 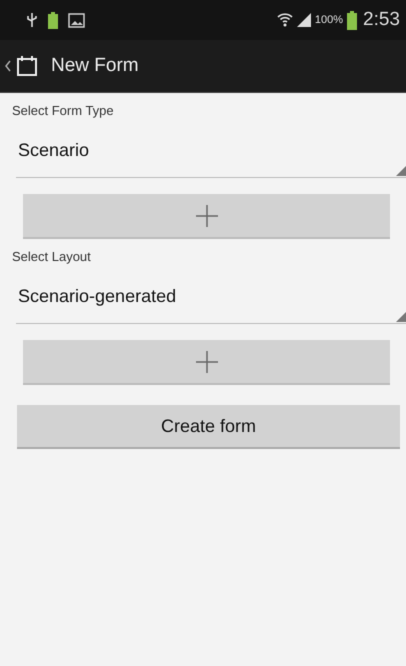 I want to click on signal-icon, so click(x=303, y=20).